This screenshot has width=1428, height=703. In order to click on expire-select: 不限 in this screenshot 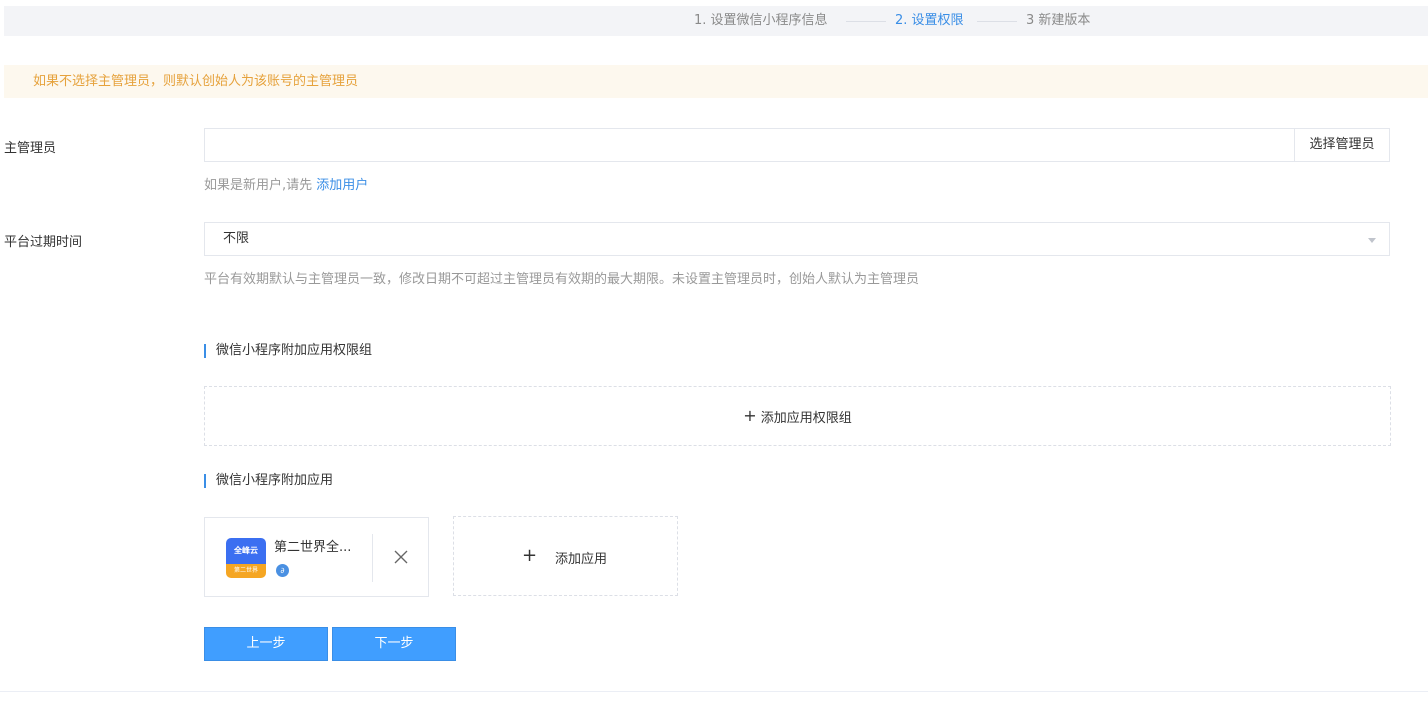, I will do `click(797, 239)`.